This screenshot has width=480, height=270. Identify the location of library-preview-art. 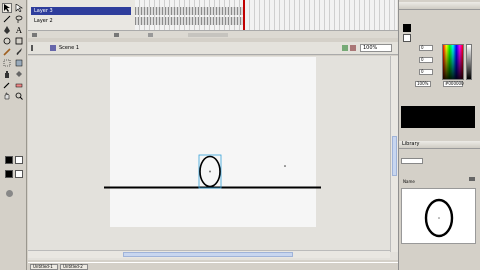
(439, 218).